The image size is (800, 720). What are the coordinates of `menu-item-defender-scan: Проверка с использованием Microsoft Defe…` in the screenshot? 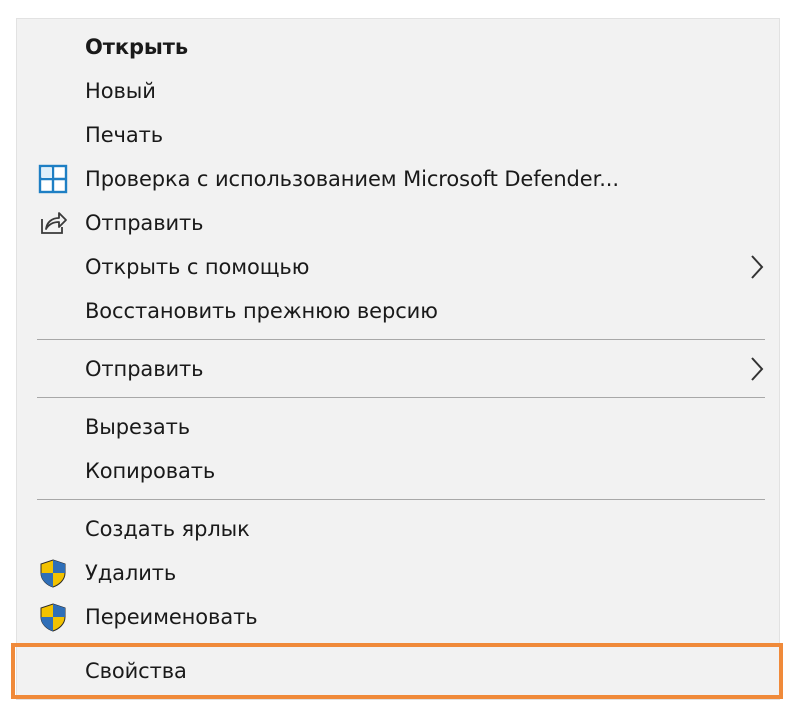 It's located at (398, 179).